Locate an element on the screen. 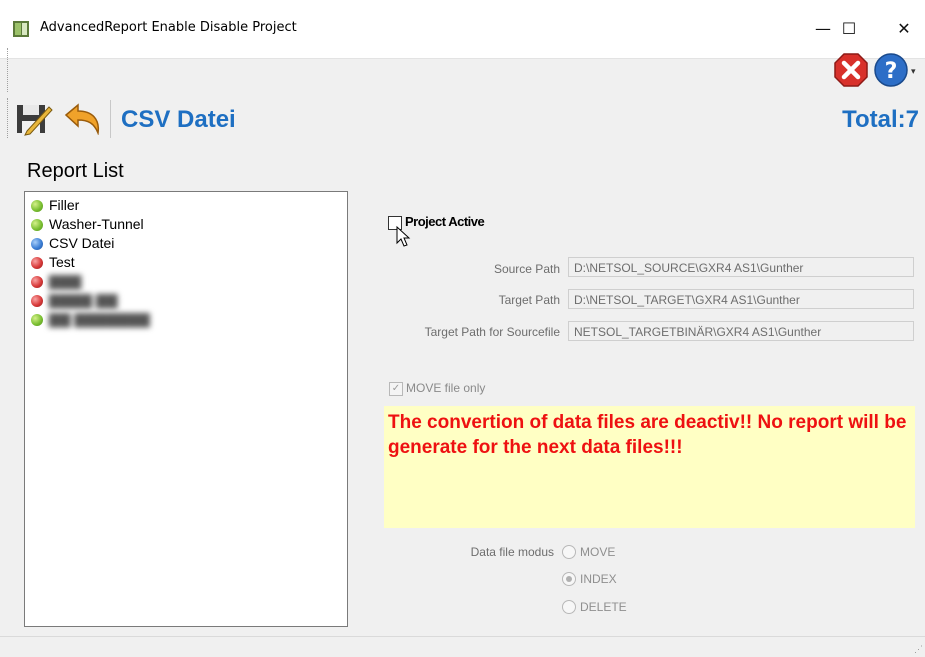 Image resolution: width=925 pixels, height=657 pixels. window-title: AdvancedReport Enable Disable Project is located at coordinates (168, 27).